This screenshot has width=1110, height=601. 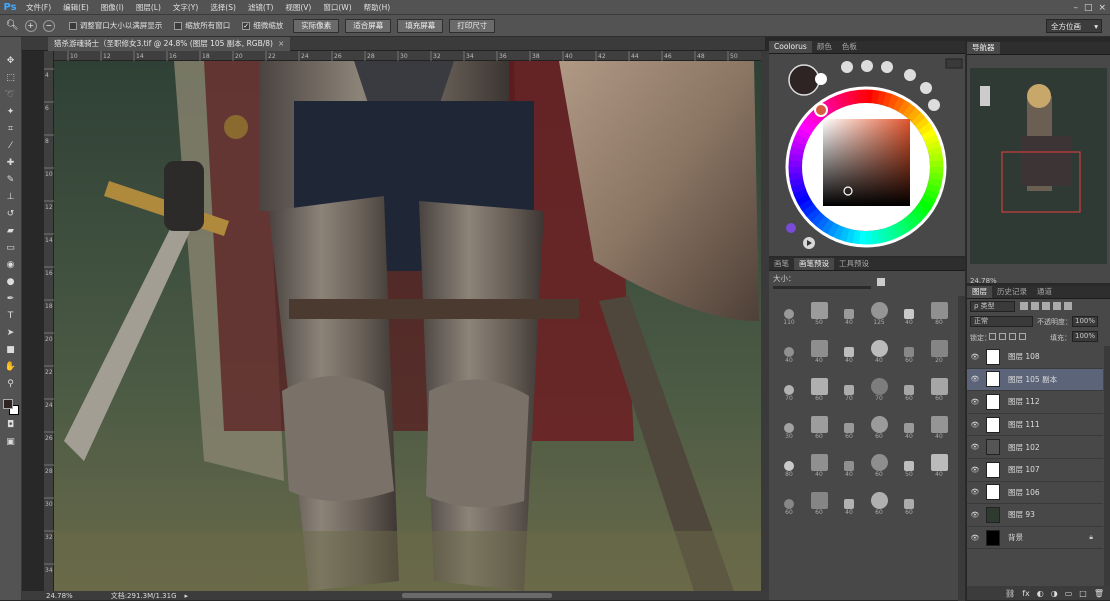 What do you see at coordinates (202, 25) in the screenshot?
I see `zoom-all-windows-checkbox: 缩放所有窗口` at bounding box center [202, 25].